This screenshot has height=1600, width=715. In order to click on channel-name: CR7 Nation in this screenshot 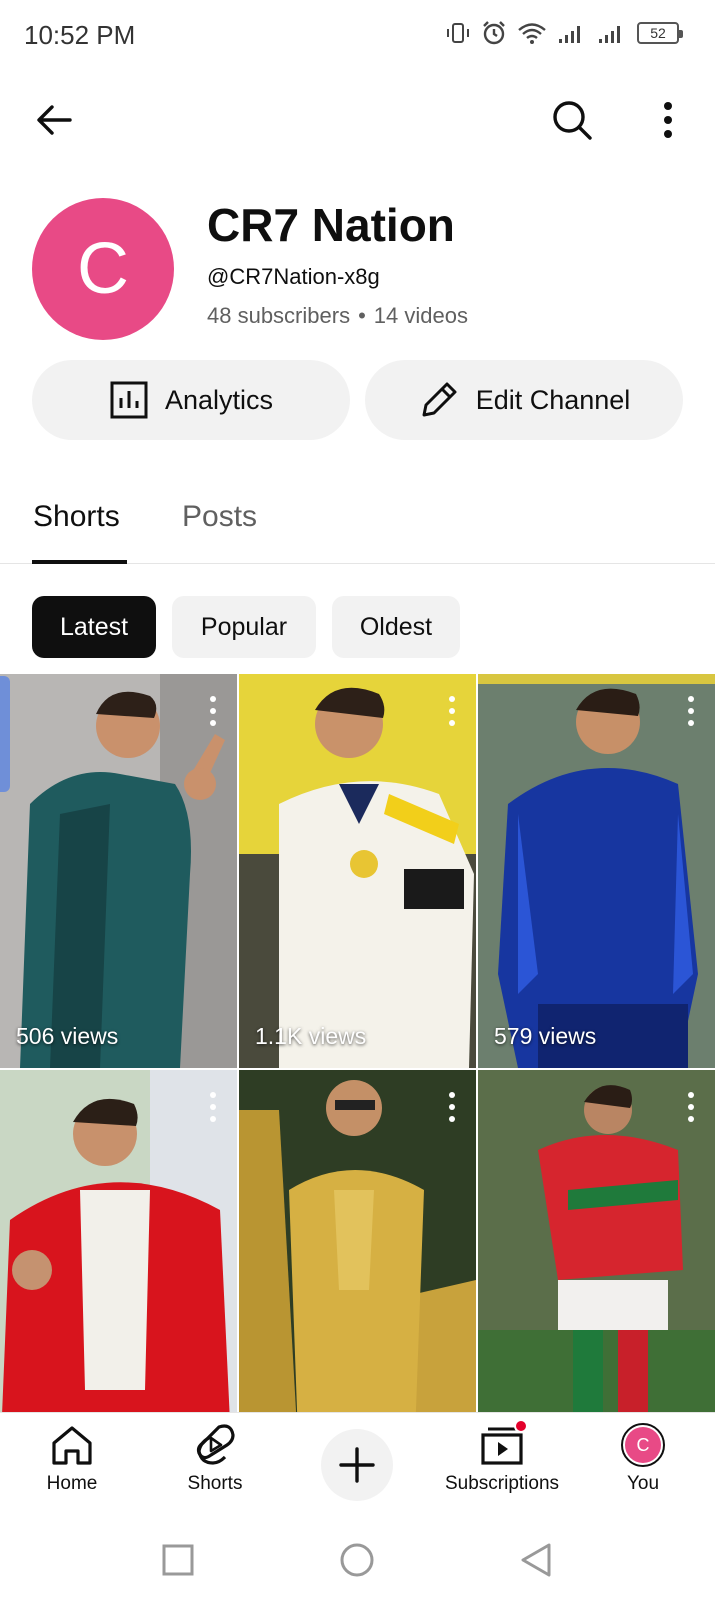, I will do `click(331, 225)`.